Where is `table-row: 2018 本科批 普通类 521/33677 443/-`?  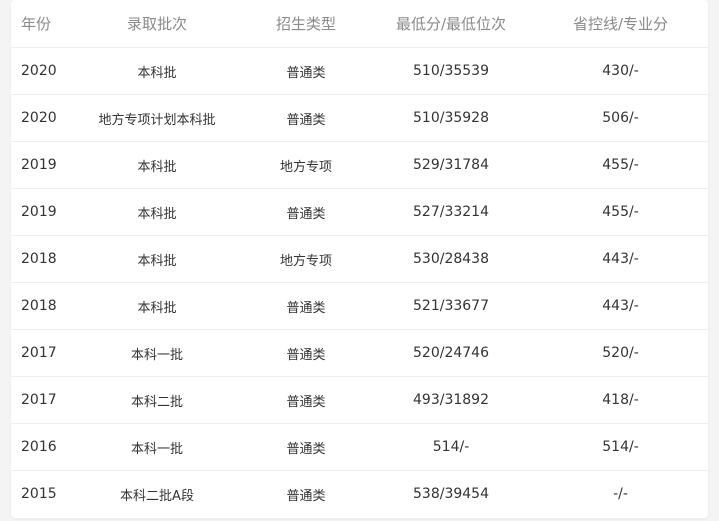 table-row: 2018 本科批 普通类 521/33677 443/- is located at coordinates (359, 306).